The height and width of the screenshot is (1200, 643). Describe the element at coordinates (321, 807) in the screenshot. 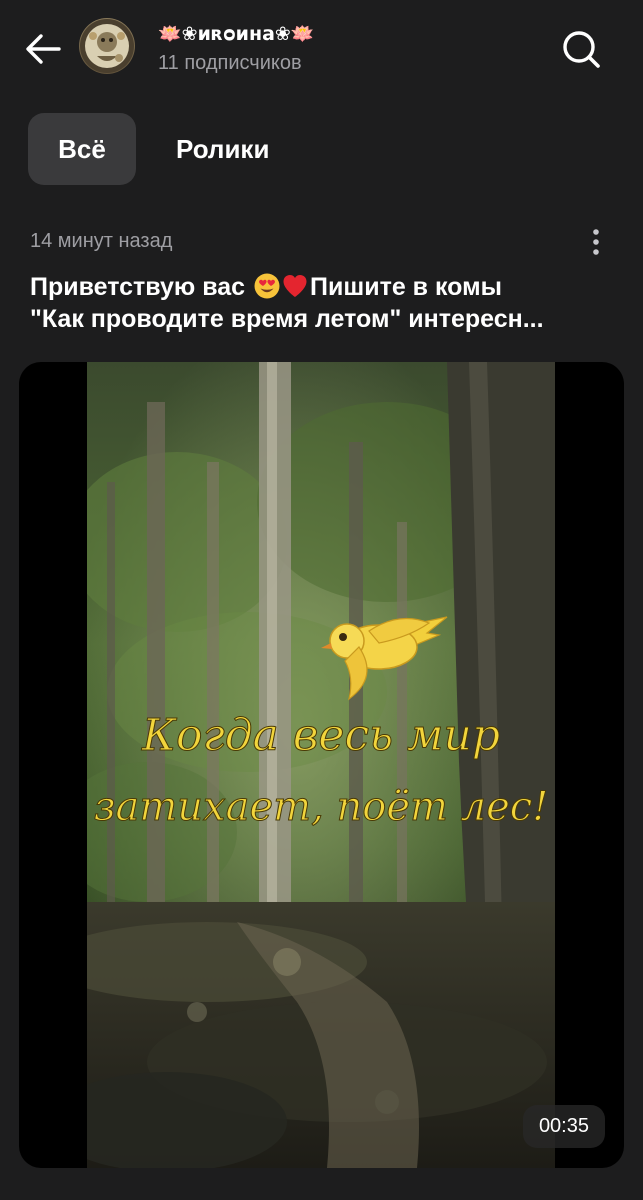

I see `overlay-caption-line-2: затихает, поёт лес!` at that location.